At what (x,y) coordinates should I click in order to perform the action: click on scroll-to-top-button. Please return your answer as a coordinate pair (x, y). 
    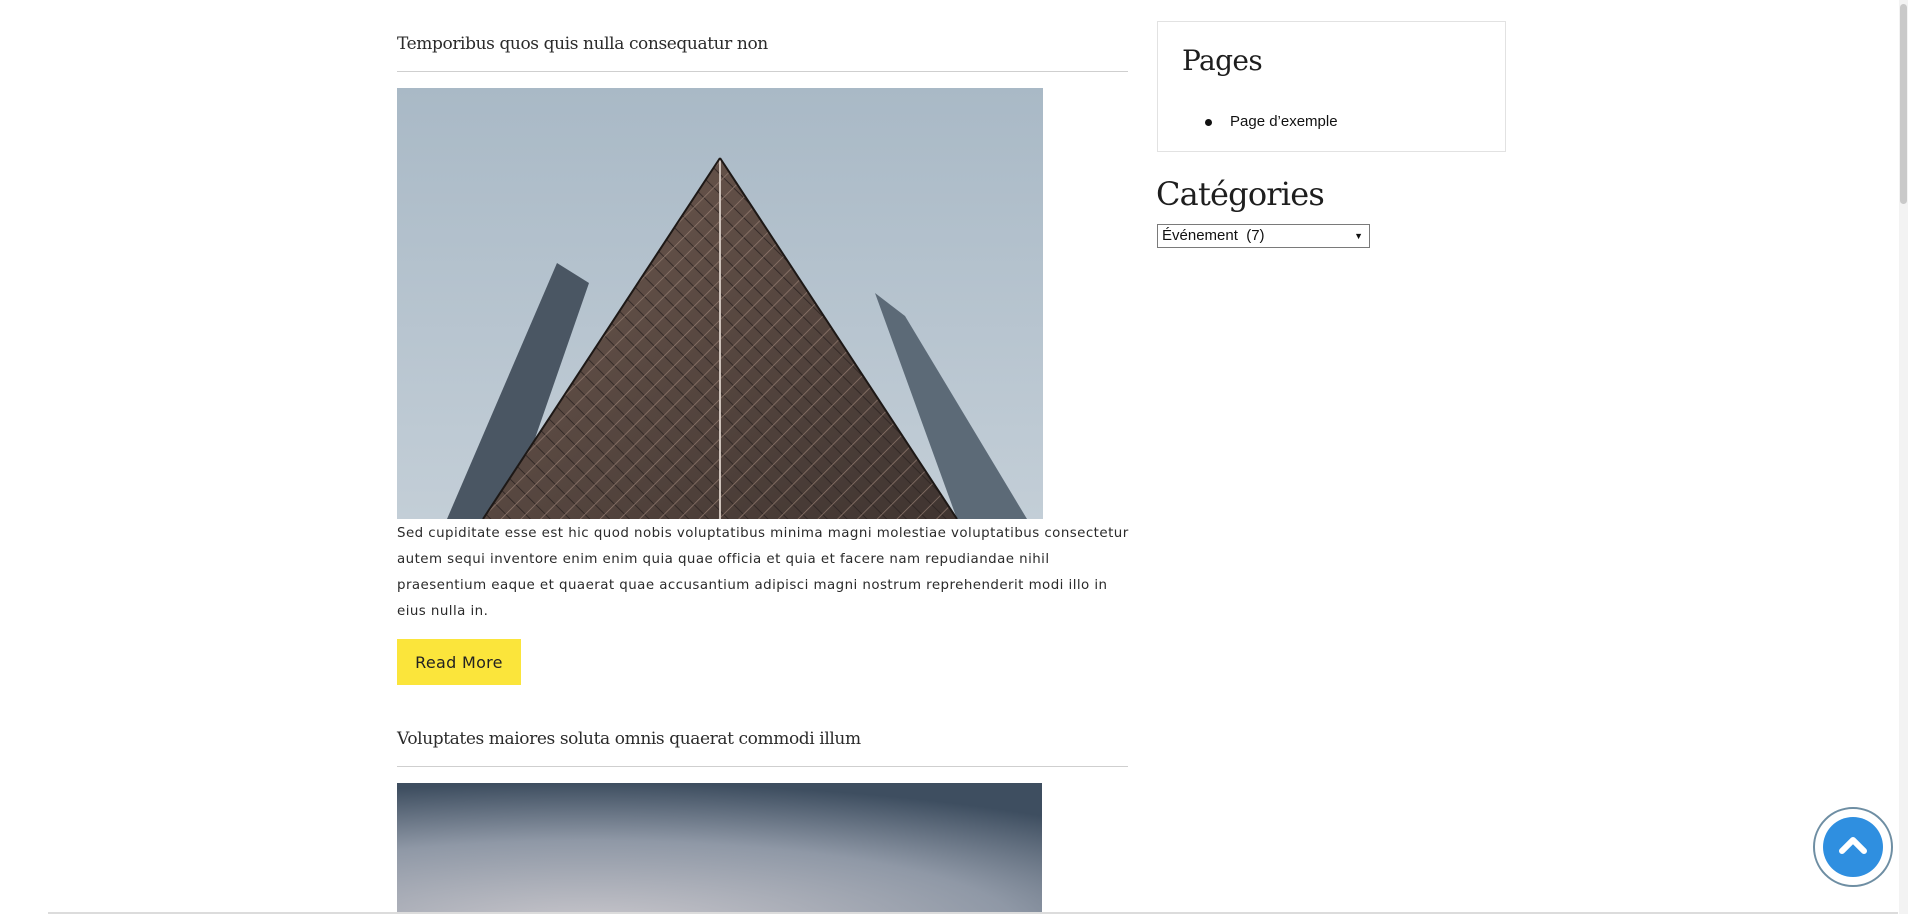
    Looking at the image, I should click on (1853, 847).